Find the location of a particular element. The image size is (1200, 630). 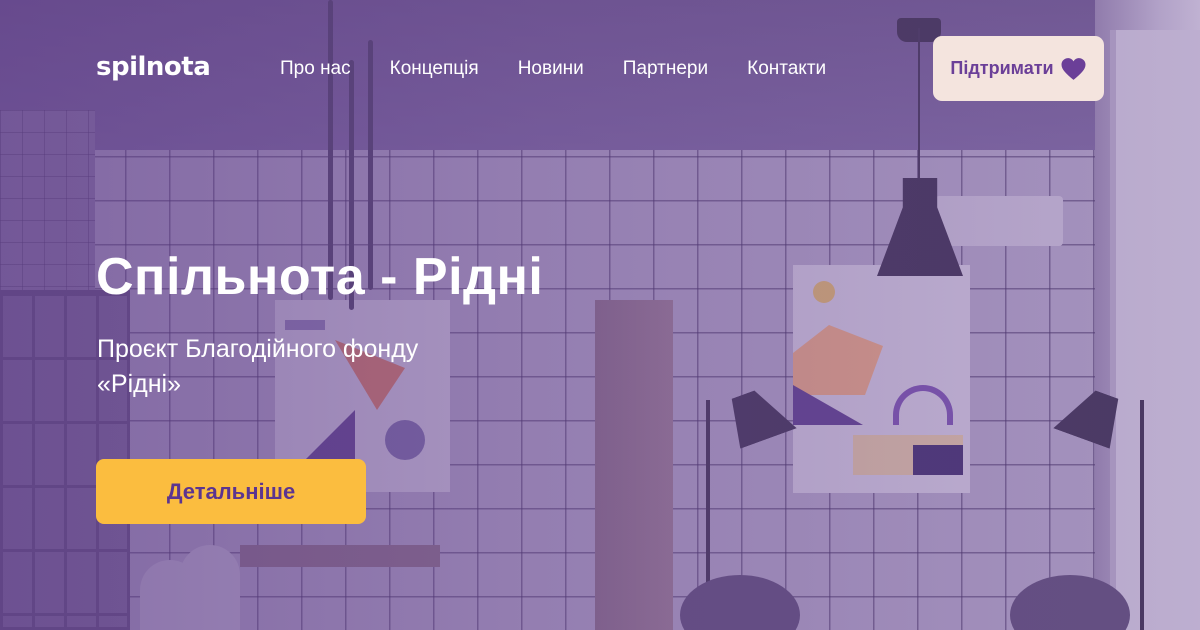

support-button-label: Підтримати is located at coordinates (1002, 68).